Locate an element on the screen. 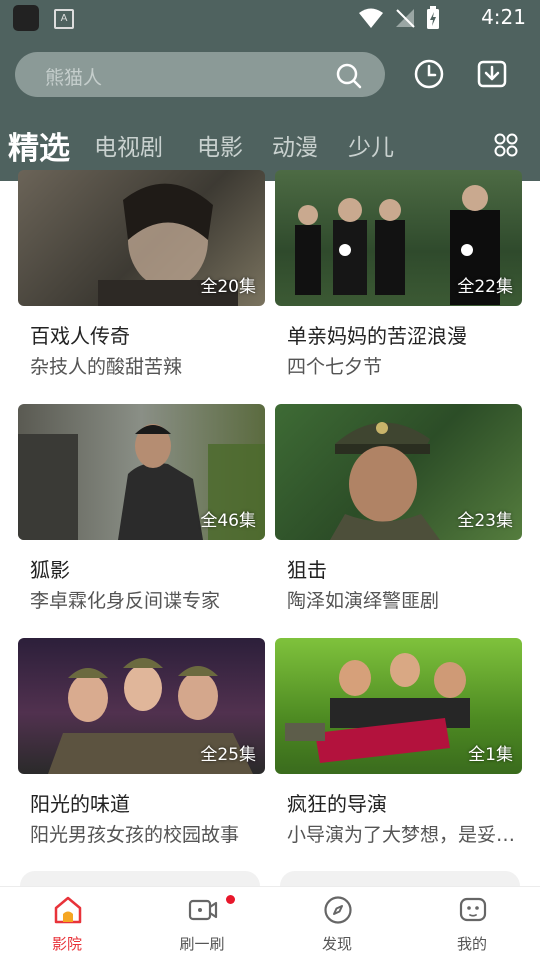 The height and width of the screenshot is (961, 540). nav-label: 影院 is located at coordinates (66, 944).